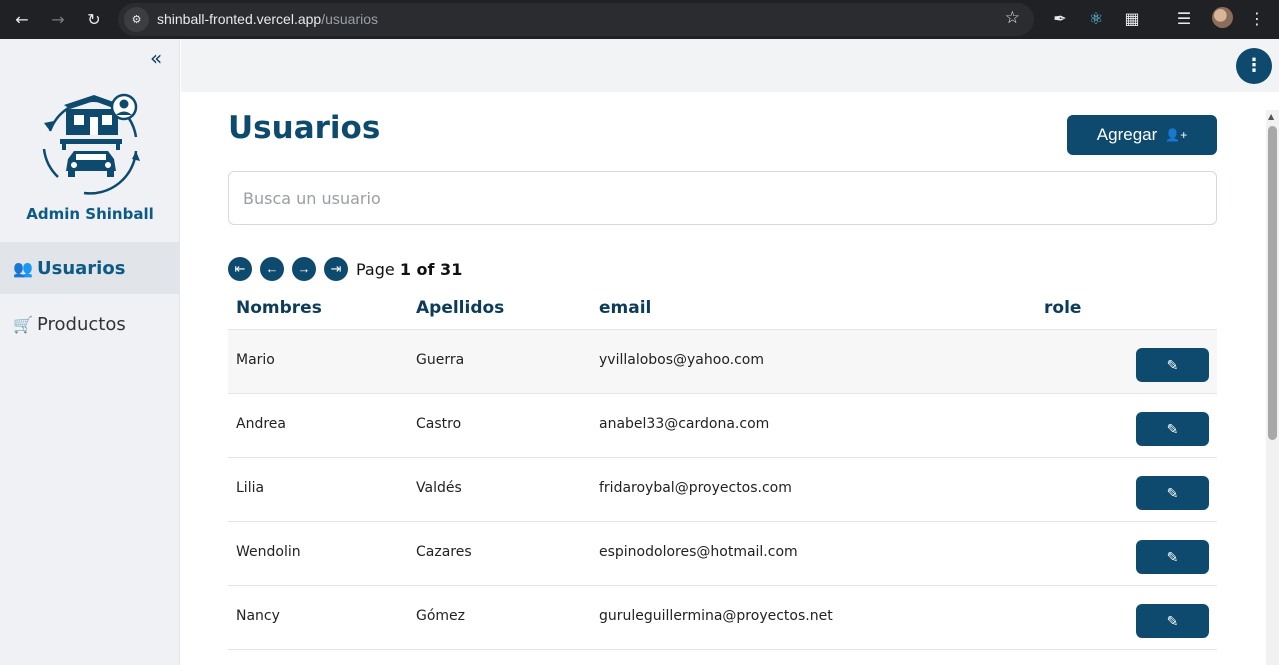  Describe the element at coordinates (1127, 134) in the screenshot. I see `add-user-label: Agregar` at that location.